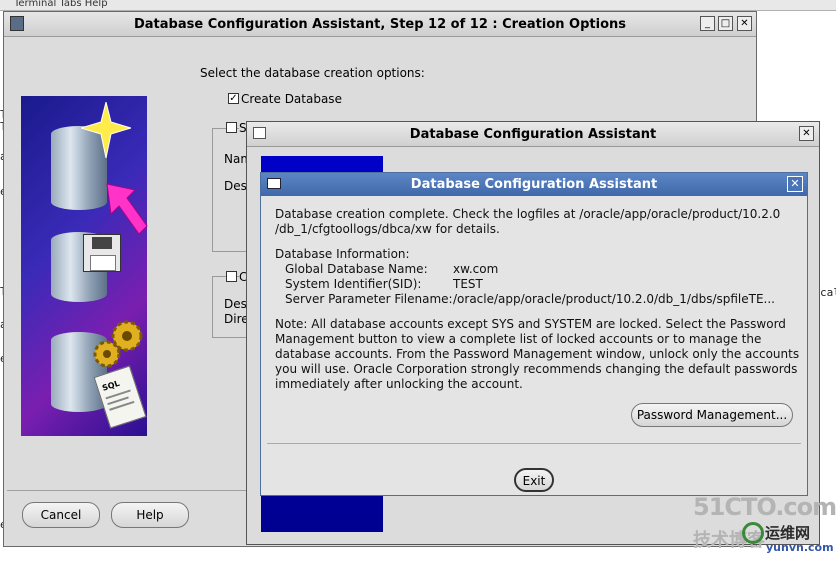 This screenshot has width=836, height=566. I want to click on watermark-logo: 51CTO.com, so click(764, 507).